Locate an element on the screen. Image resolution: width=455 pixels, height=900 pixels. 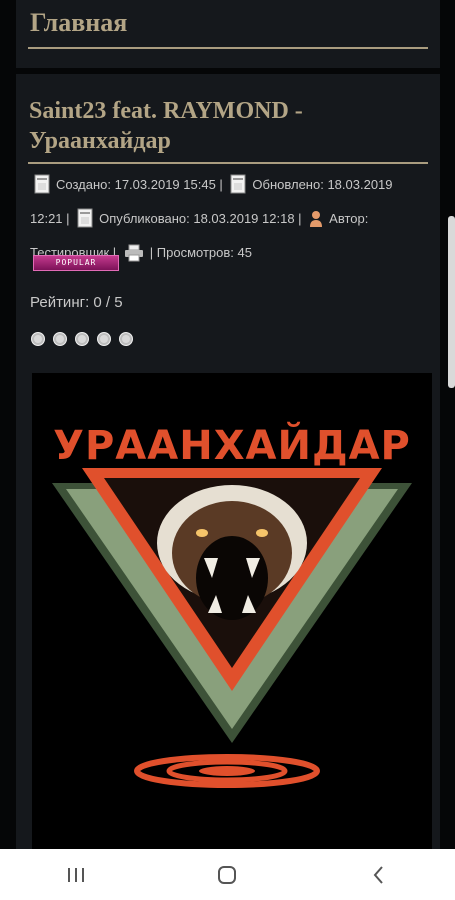
rating-stars is located at coordinates (82, 339).